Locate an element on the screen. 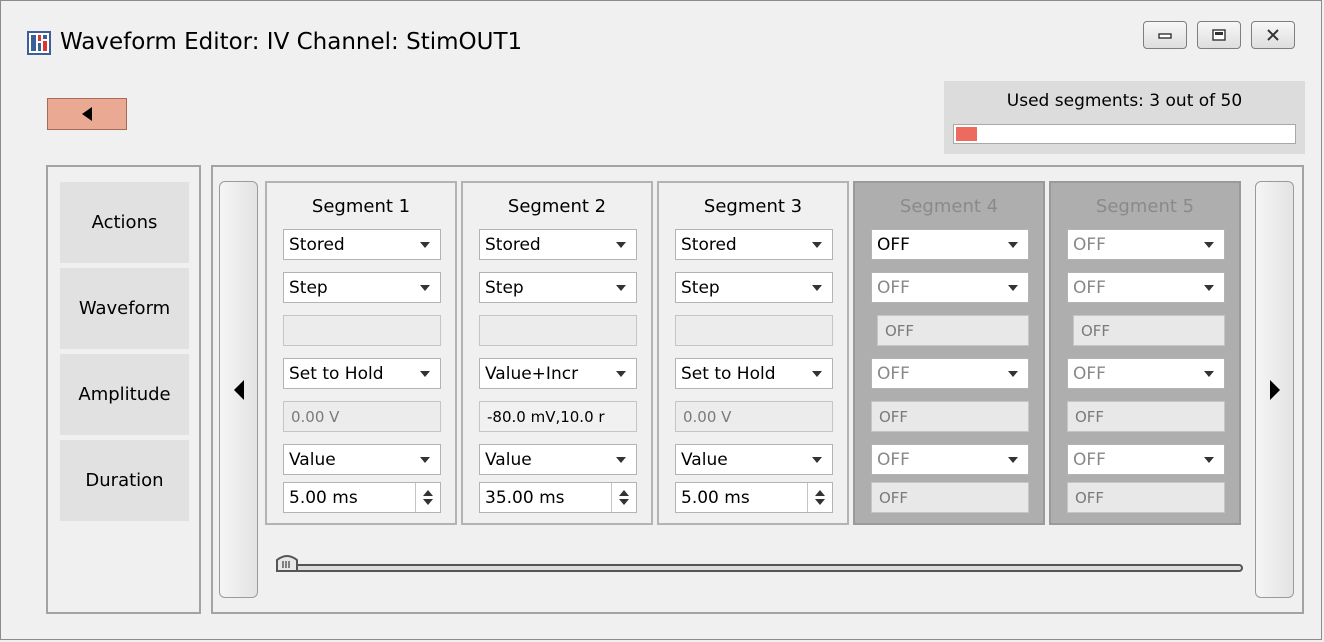 Image resolution: width=1324 pixels, height=642 pixels. segment-header: Segment 4 is located at coordinates (949, 206).